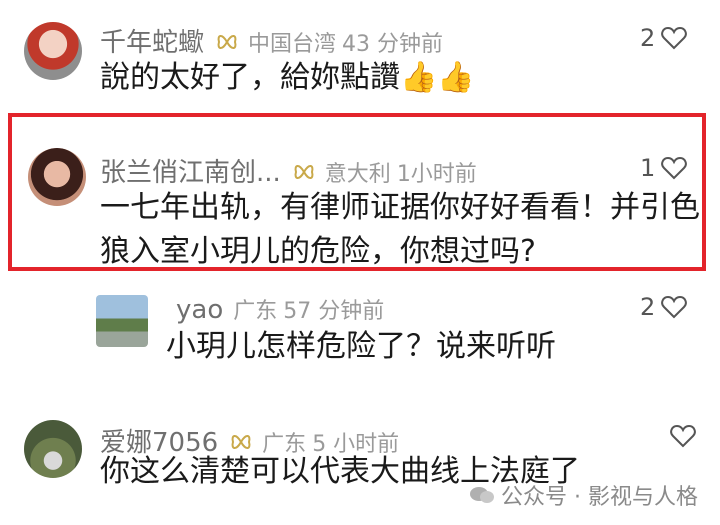 The image size is (720, 525). What do you see at coordinates (199, 310) in the screenshot?
I see `username: yao` at bounding box center [199, 310].